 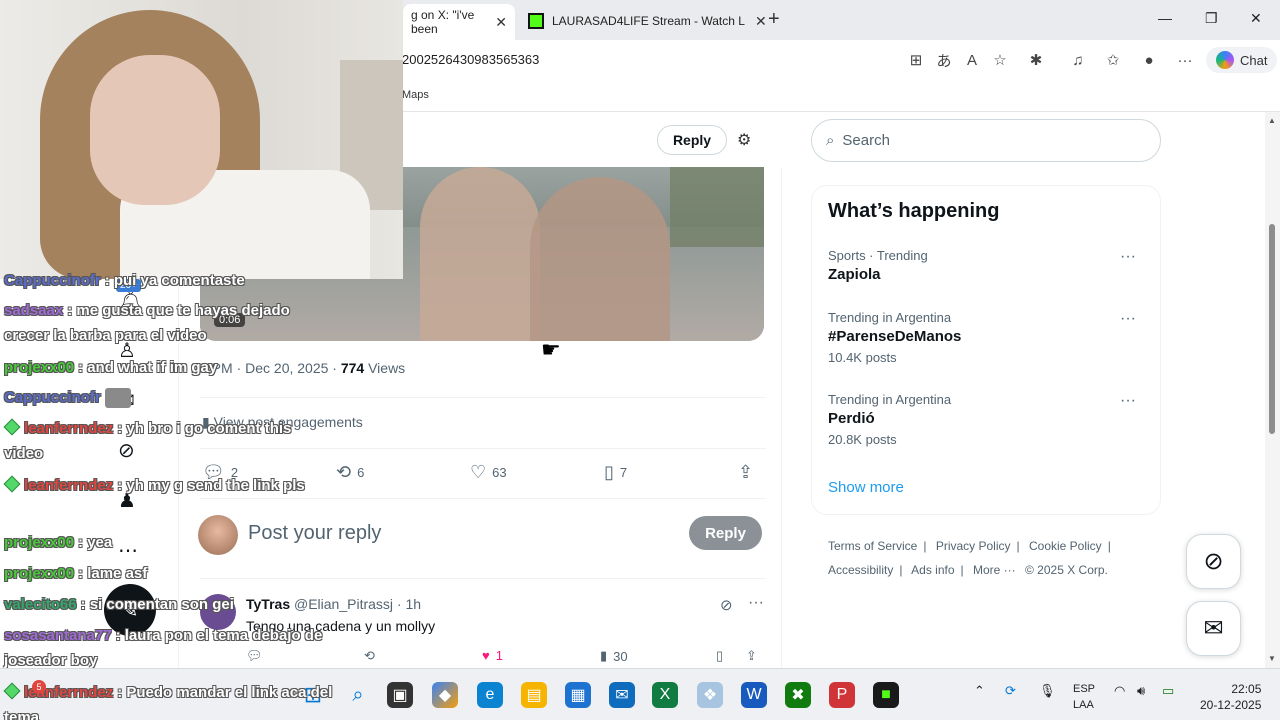 I want to click on more-menu-icon: ···, so click(x=1185, y=60).